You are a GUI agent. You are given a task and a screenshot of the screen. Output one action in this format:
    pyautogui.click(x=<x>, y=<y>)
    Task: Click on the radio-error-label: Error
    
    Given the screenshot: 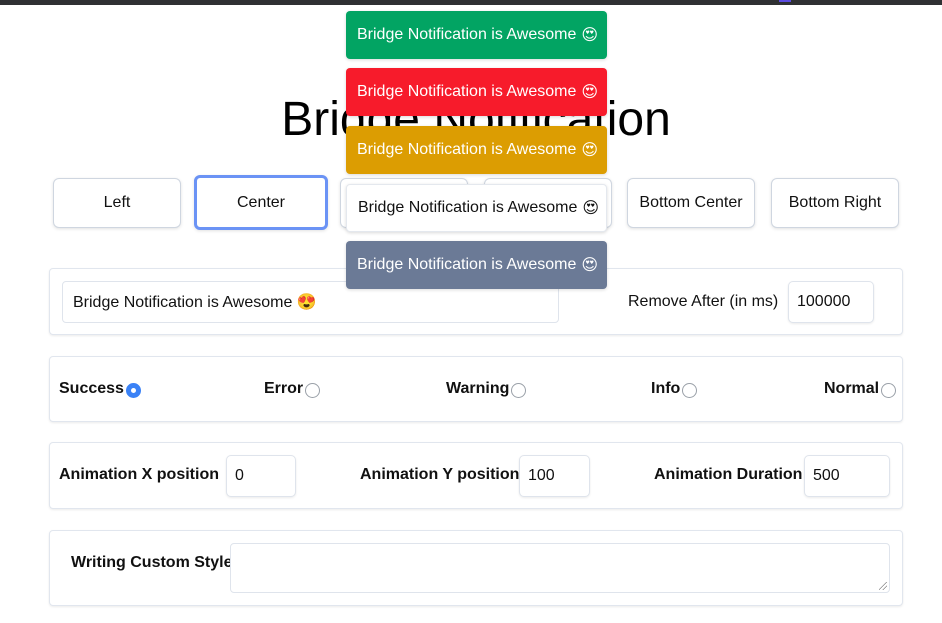 What is the action you would take?
    pyautogui.click(x=284, y=388)
    